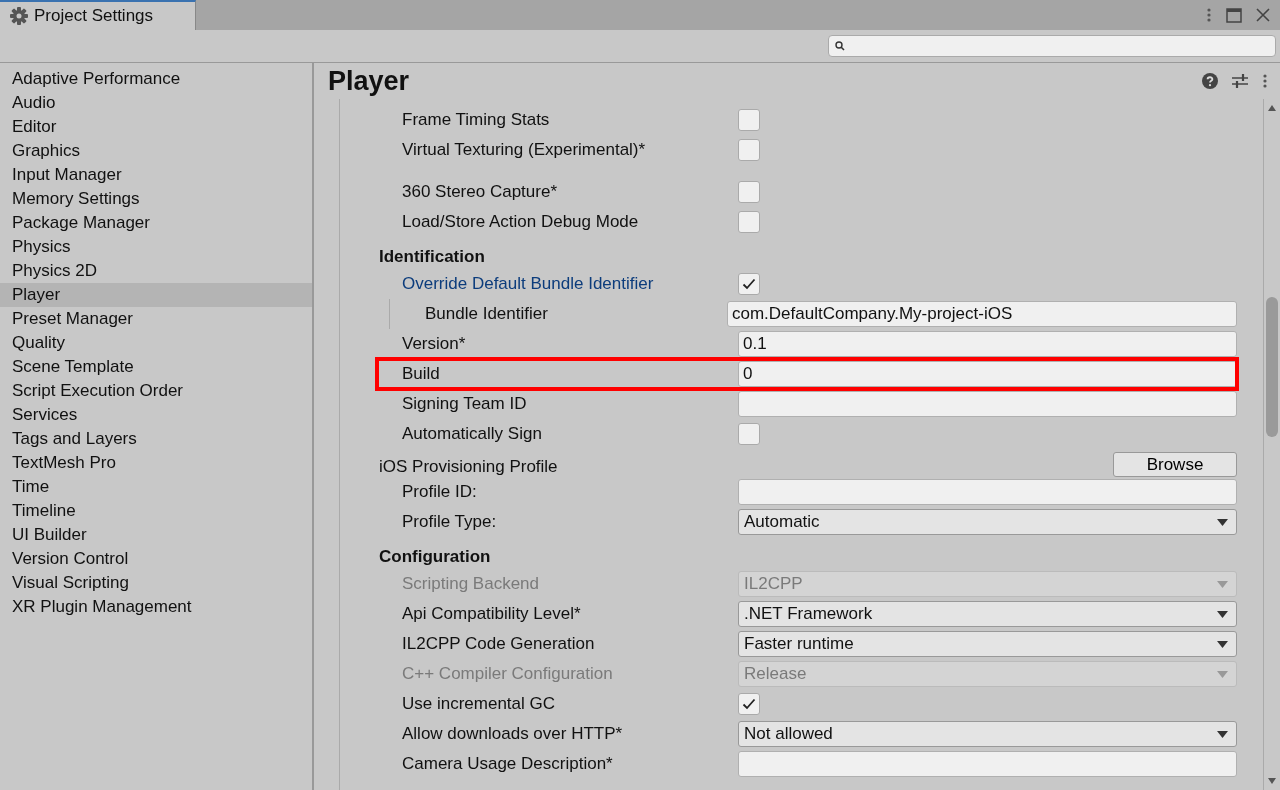  What do you see at coordinates (156, 391) in the screenshot?
I see `sidebar-item: Script Execution Order` at bounding box center [156, 391].